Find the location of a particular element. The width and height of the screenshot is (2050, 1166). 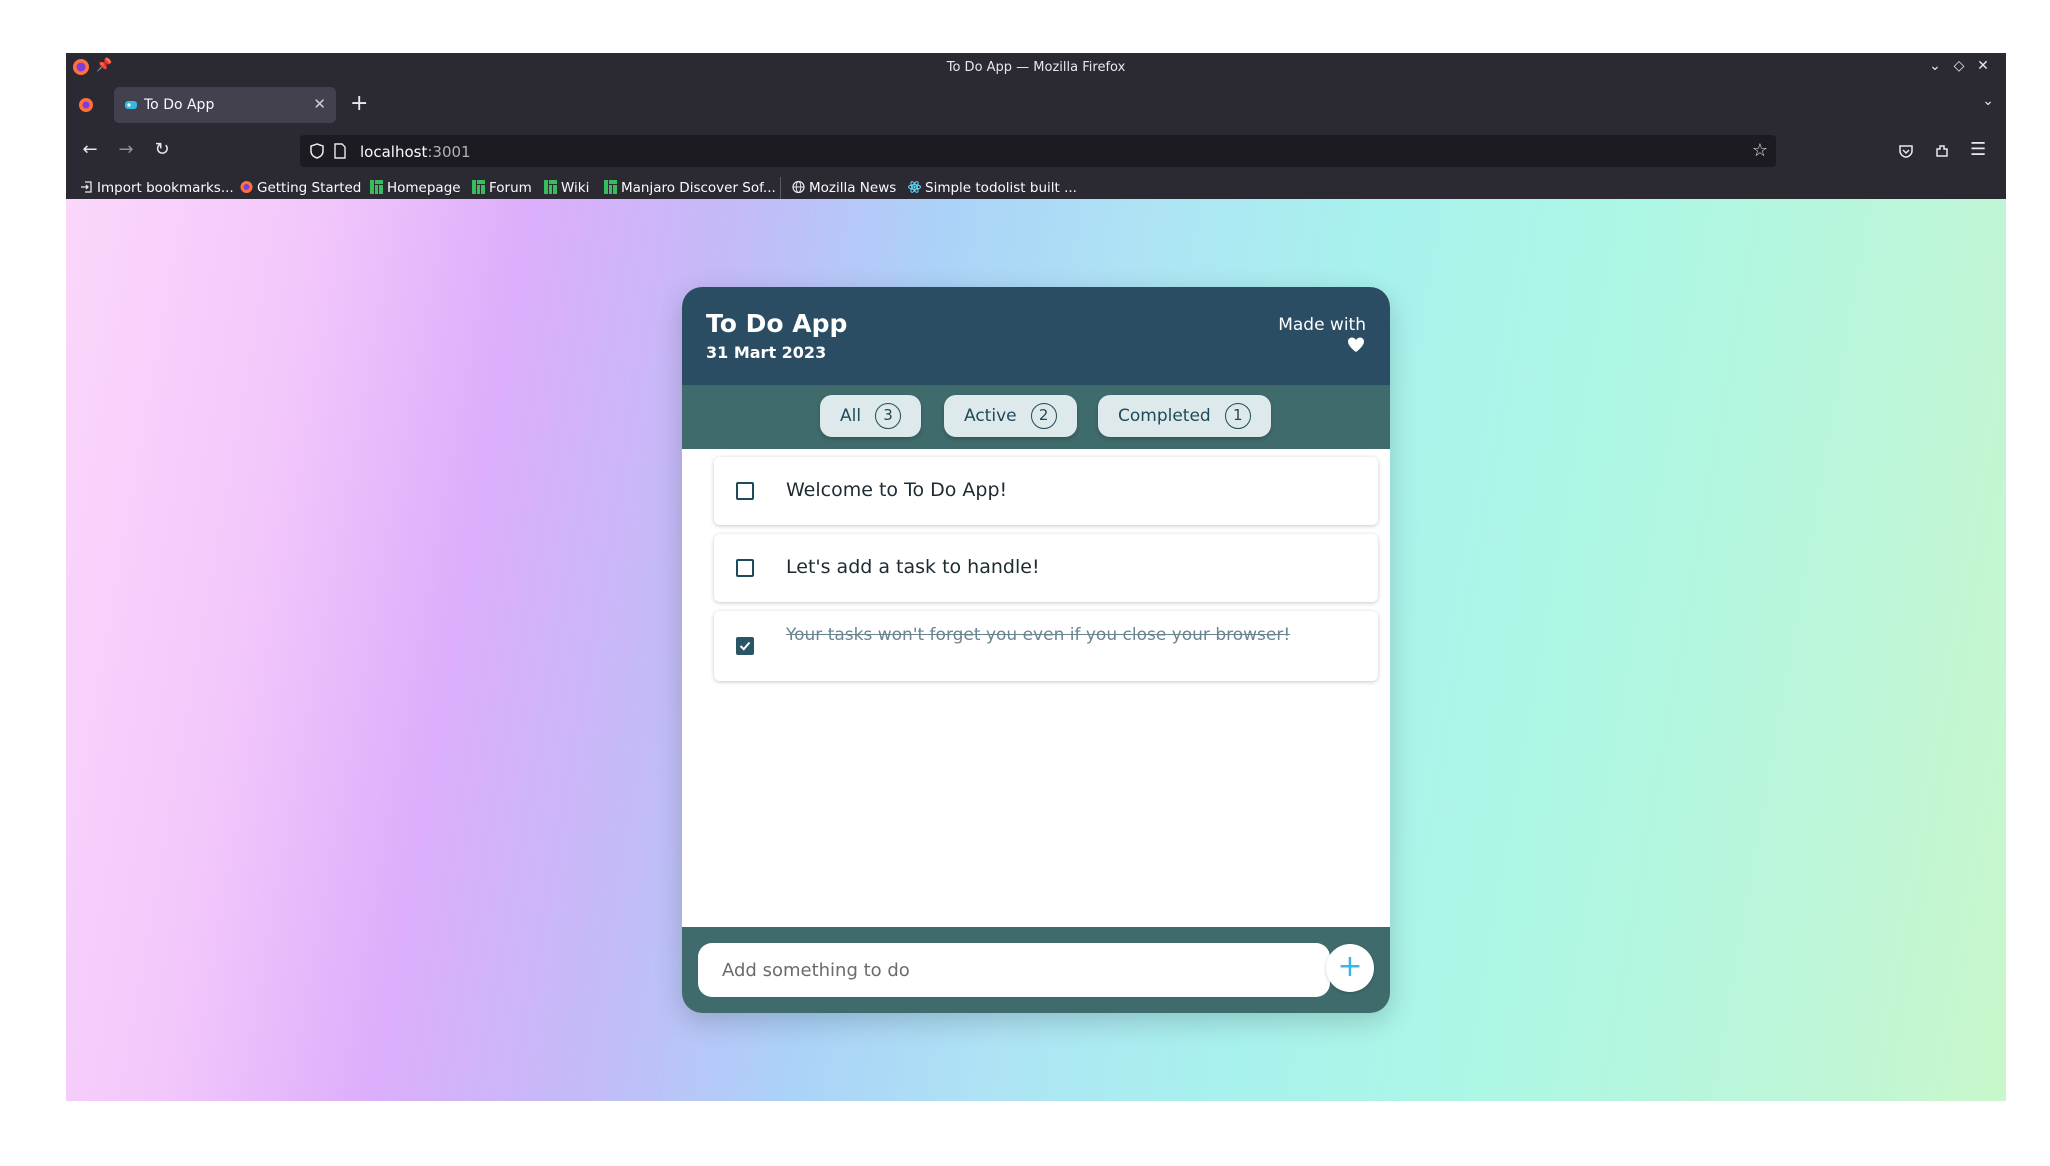

task-text: Welcome to To Do App! is located at coordinates (897, 490).